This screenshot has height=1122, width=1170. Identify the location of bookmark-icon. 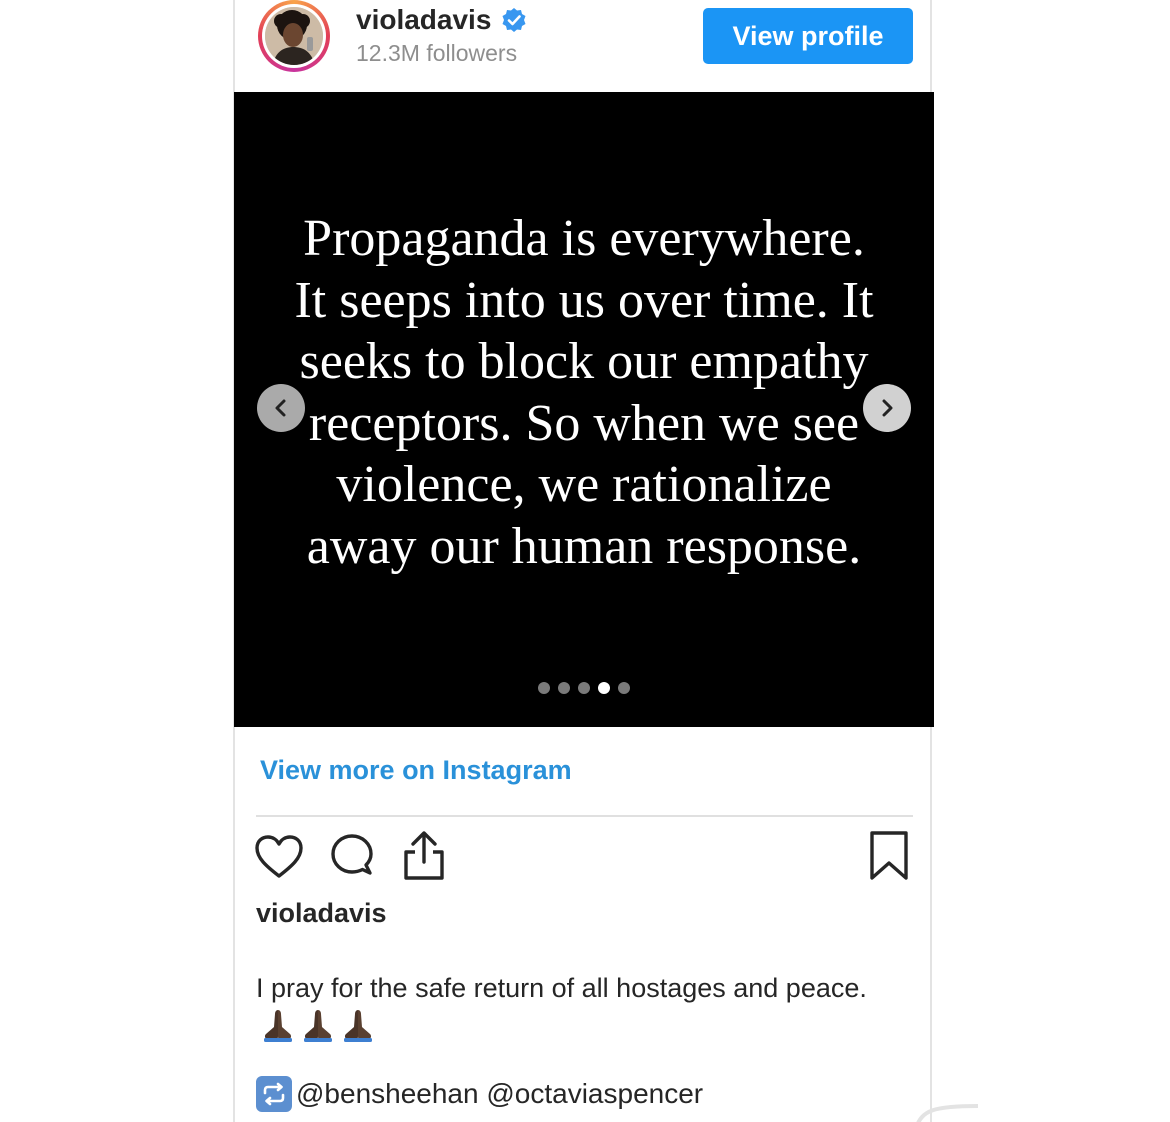
(889, 856).